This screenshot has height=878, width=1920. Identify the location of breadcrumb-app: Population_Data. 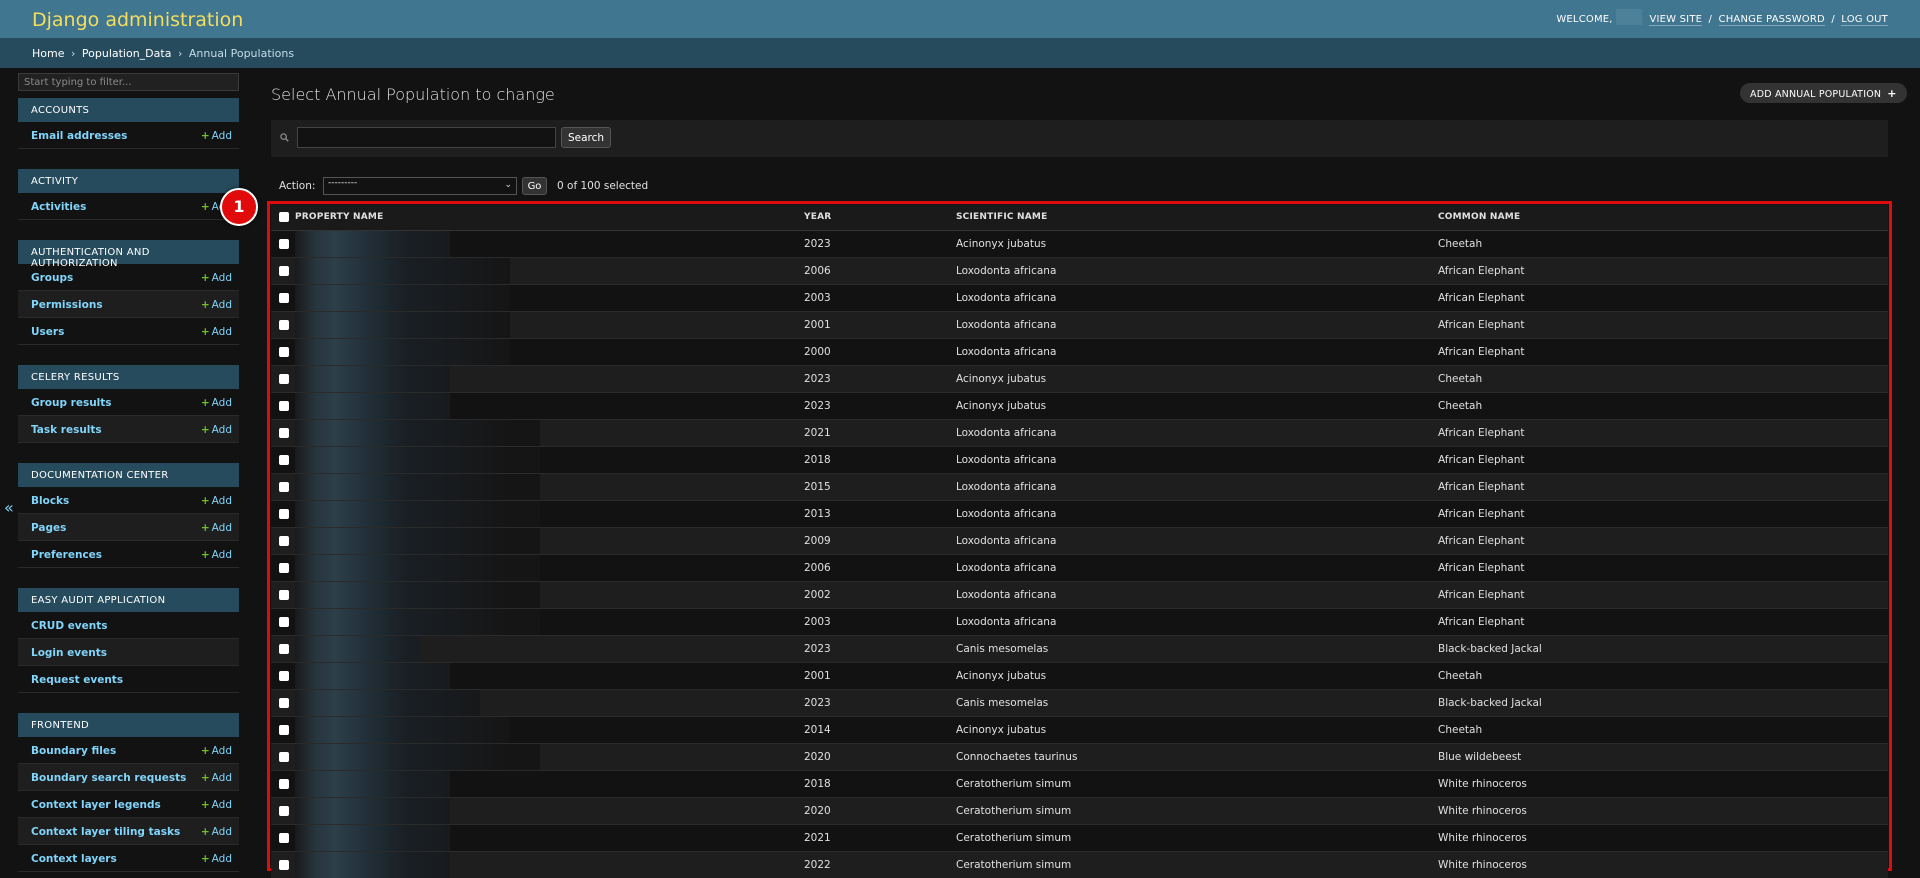
(127, 53).